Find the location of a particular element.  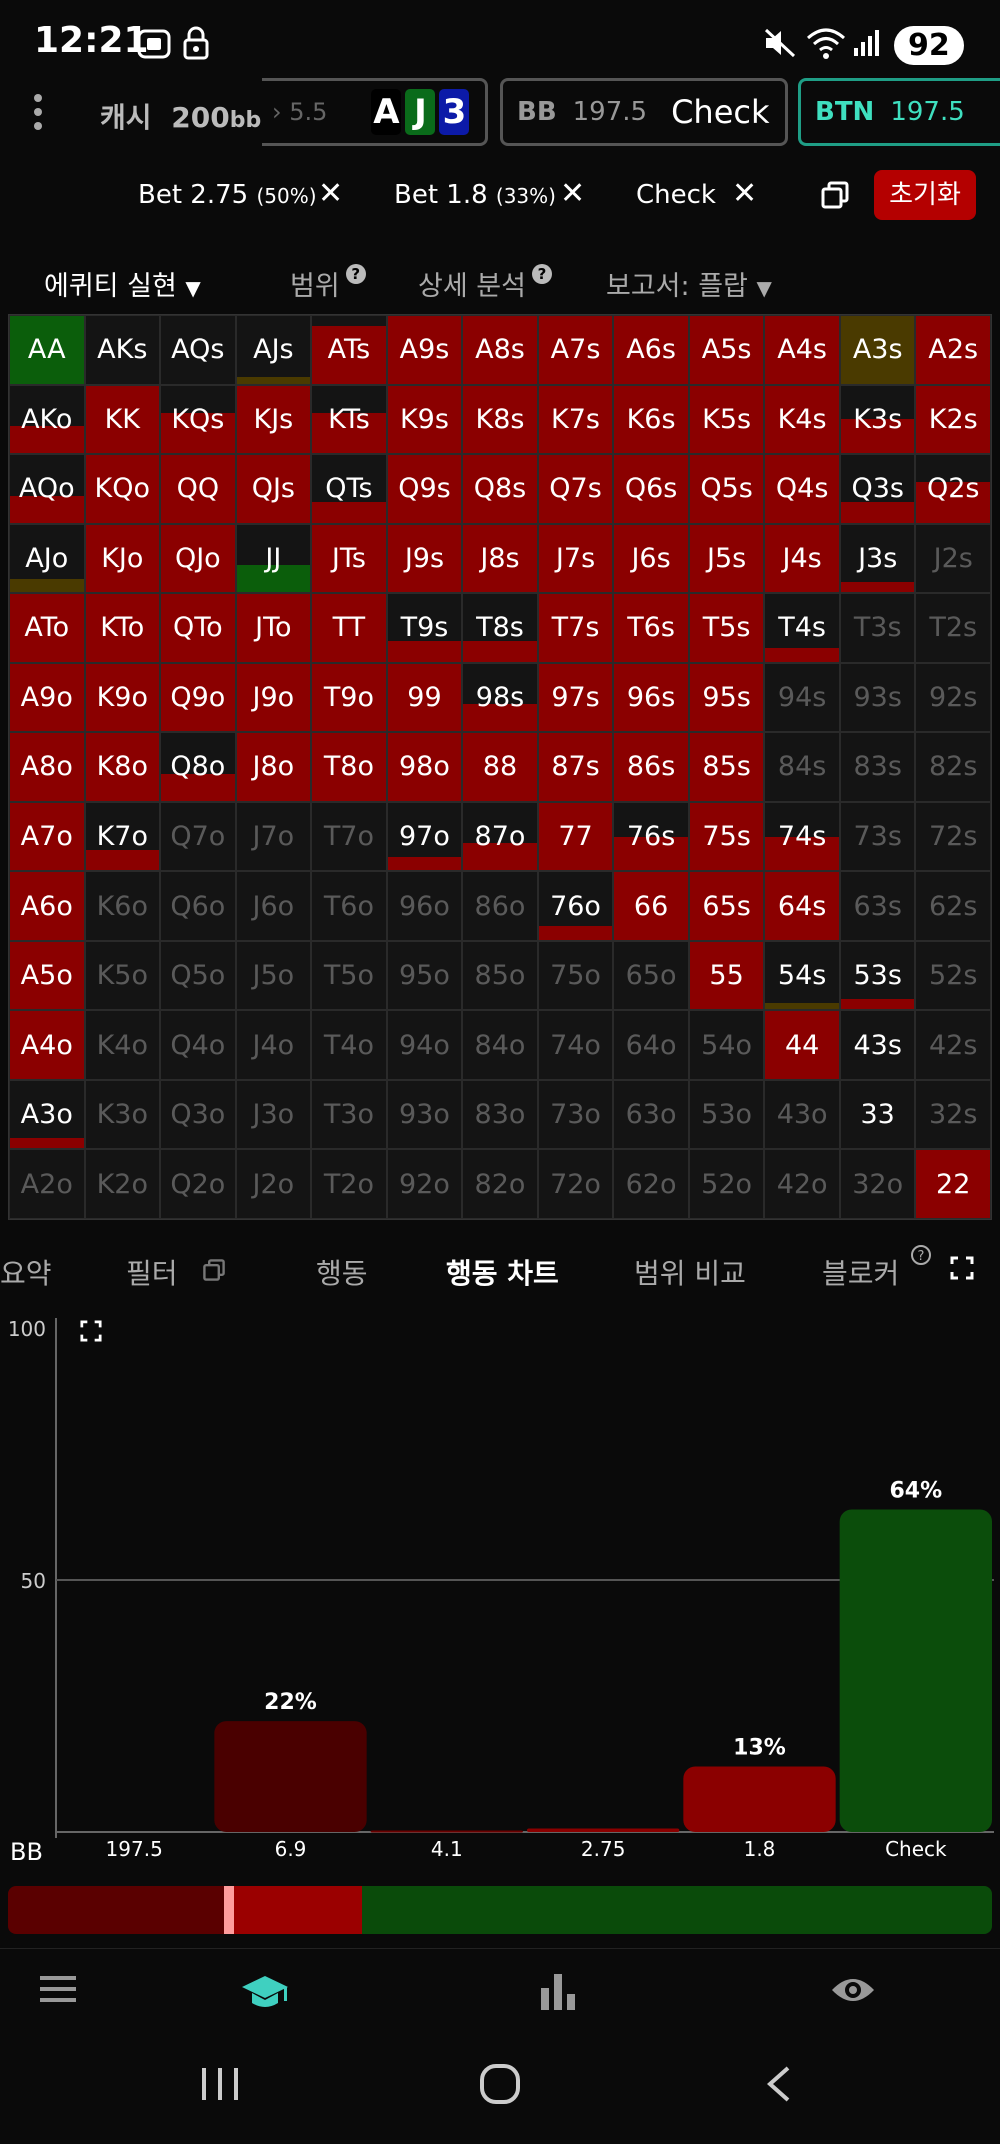

hand-cell: 65s is located at coordinates (726, 906).